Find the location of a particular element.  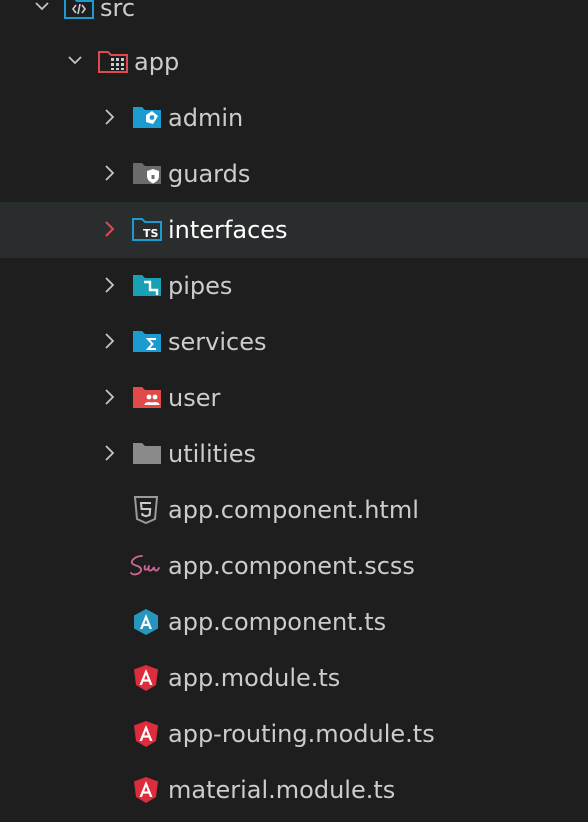

tree-item-label: utilities is located at coordinates (212, 454).